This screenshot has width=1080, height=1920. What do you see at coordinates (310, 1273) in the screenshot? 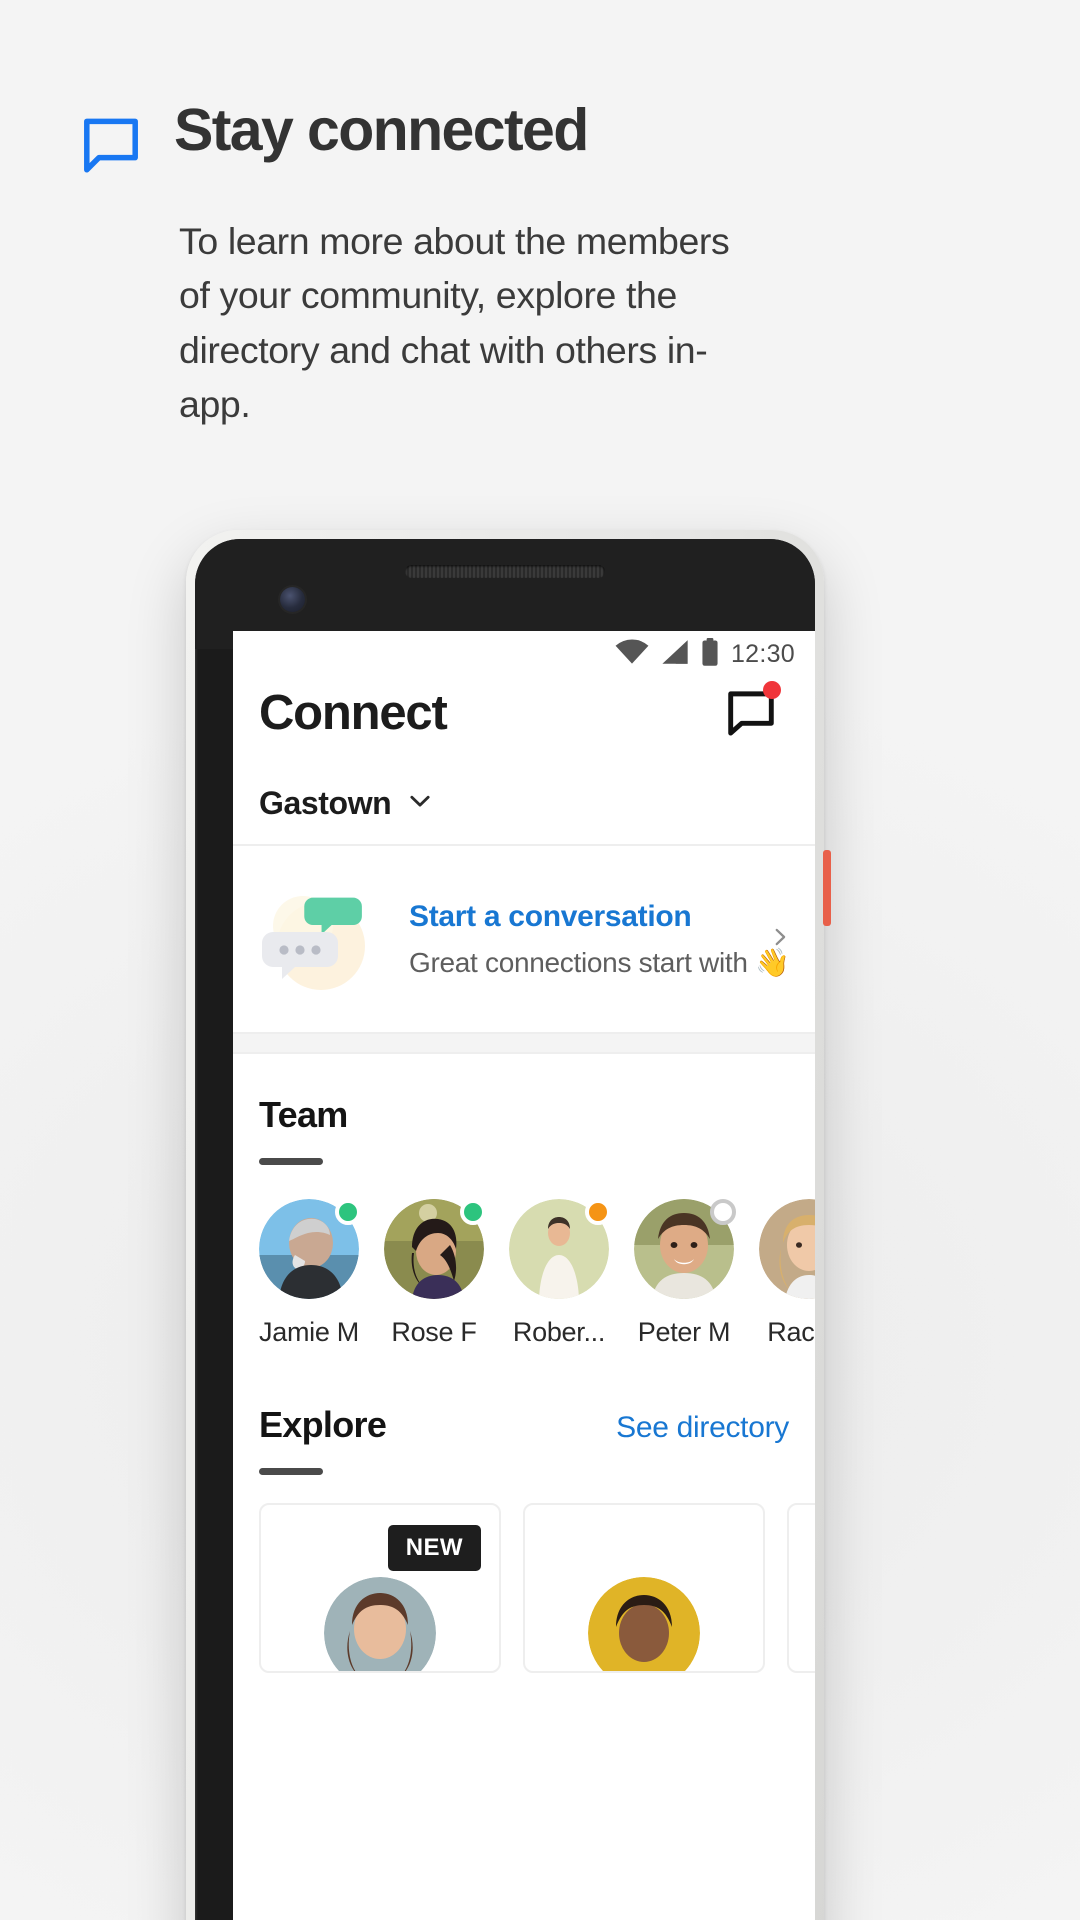
I see `list-item: Jamie M` at bounding box center [310, 1273].